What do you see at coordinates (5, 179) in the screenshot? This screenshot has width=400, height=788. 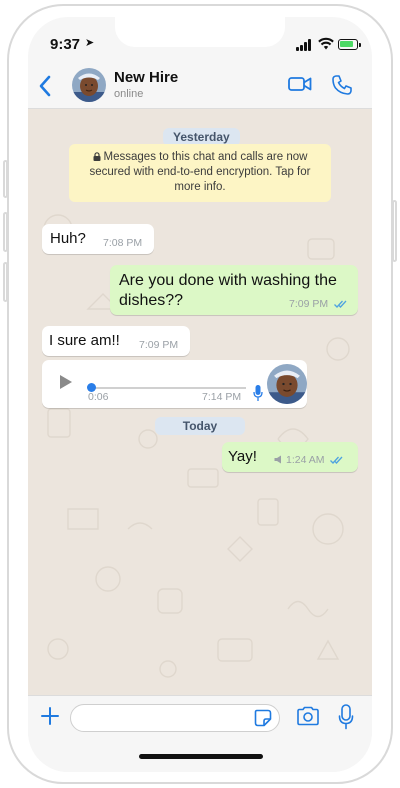 I see `mute-switch` at bounding box center [5, 179].